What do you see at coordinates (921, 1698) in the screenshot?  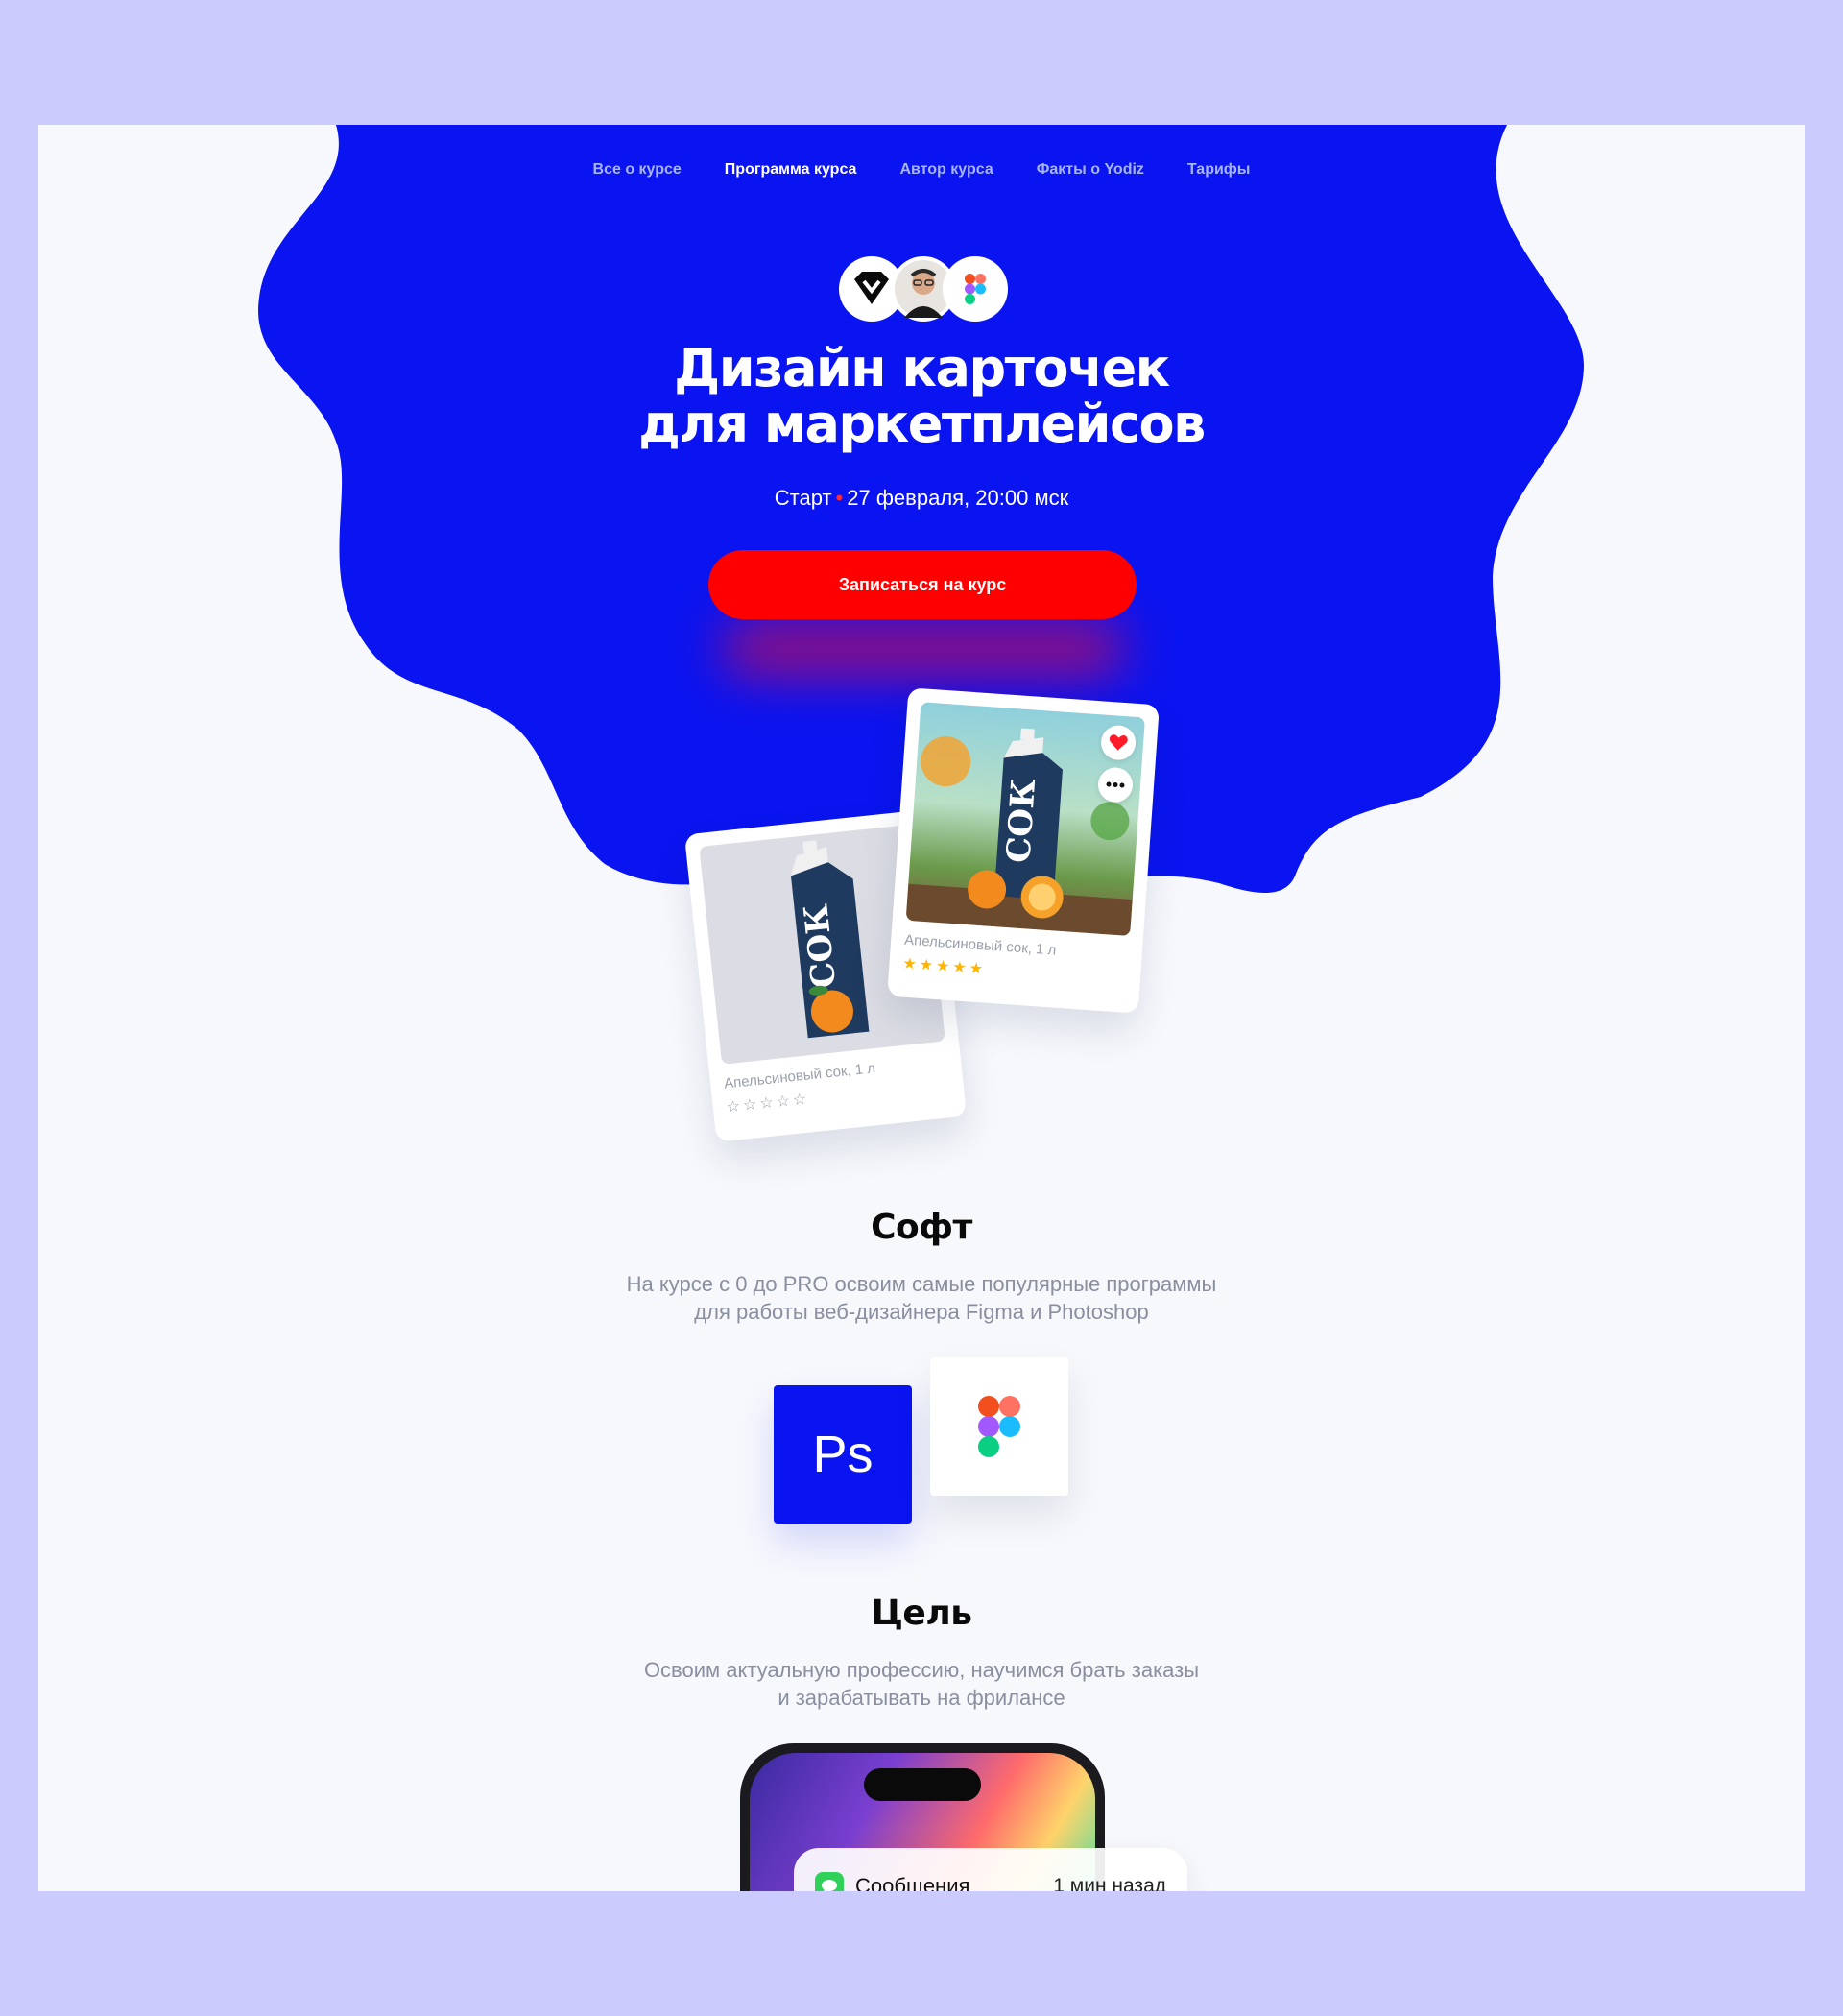 I see `goal-text-line2: и зарабатывать на фрилансе` at bounding box center [921, 1698].